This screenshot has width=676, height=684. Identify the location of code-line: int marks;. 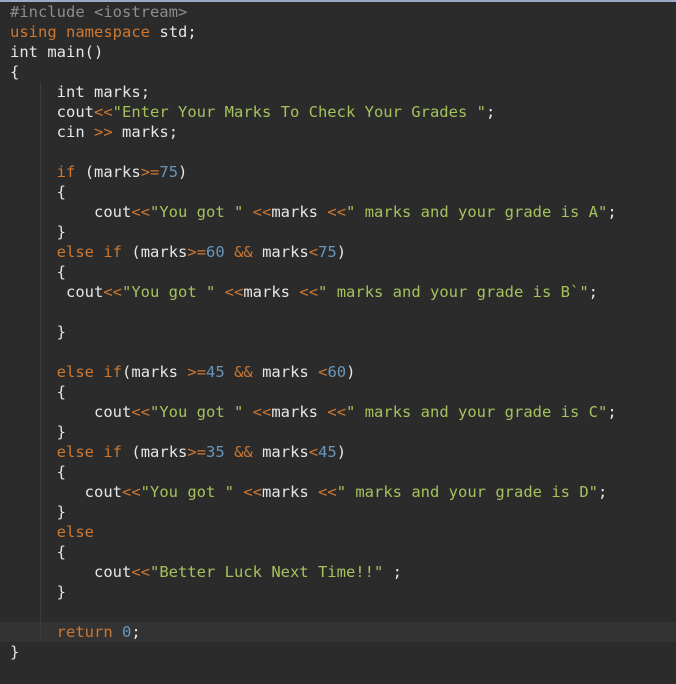
(338, 92).